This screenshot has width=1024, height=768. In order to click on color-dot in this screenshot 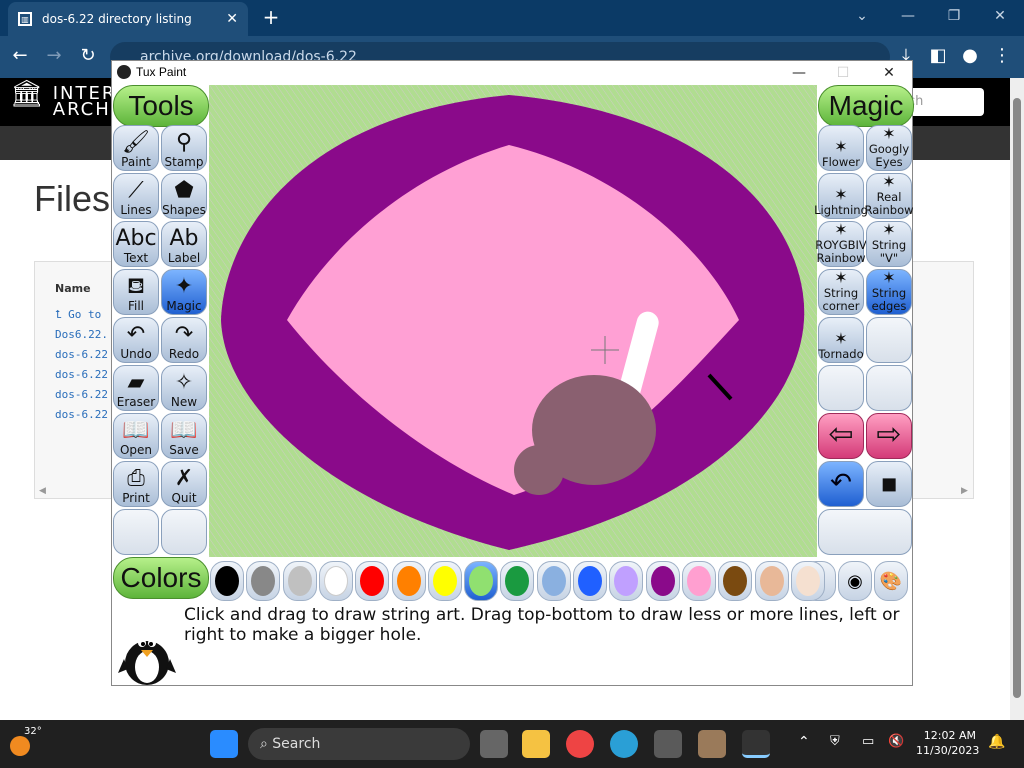, I will do `click(263, 581)`.